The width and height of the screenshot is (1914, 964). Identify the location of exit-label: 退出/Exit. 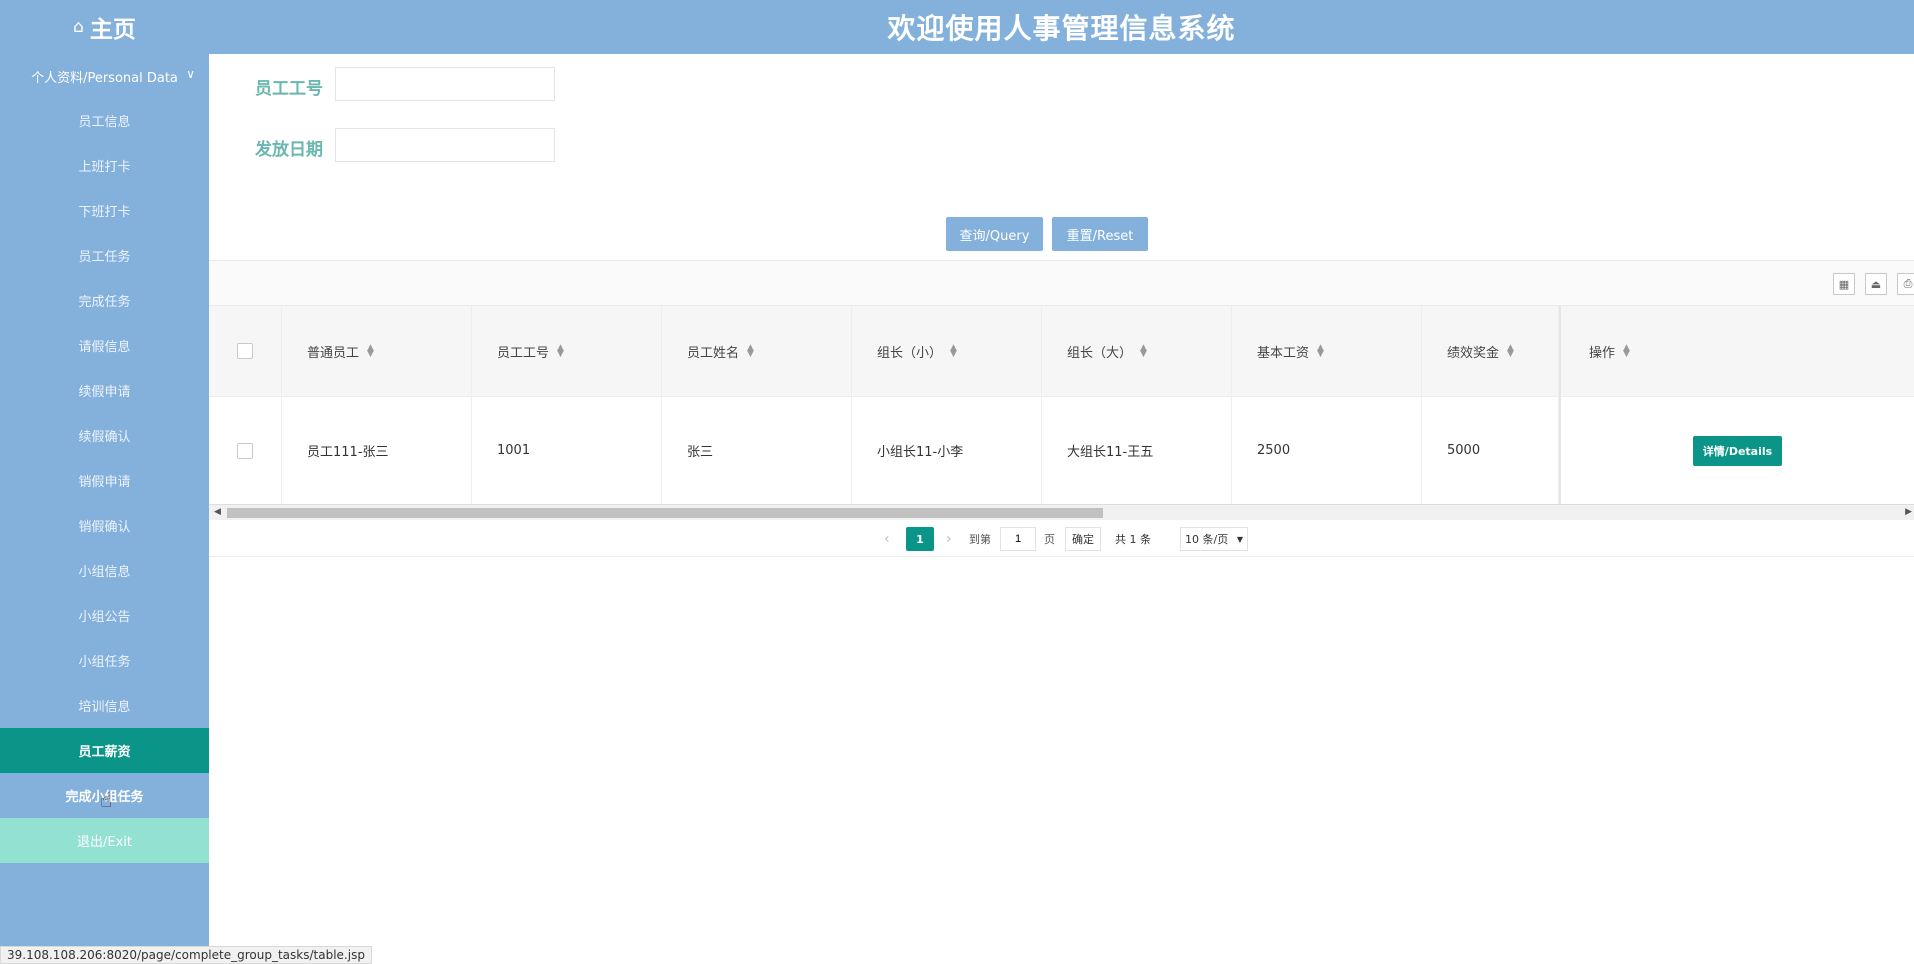
(104, 842).